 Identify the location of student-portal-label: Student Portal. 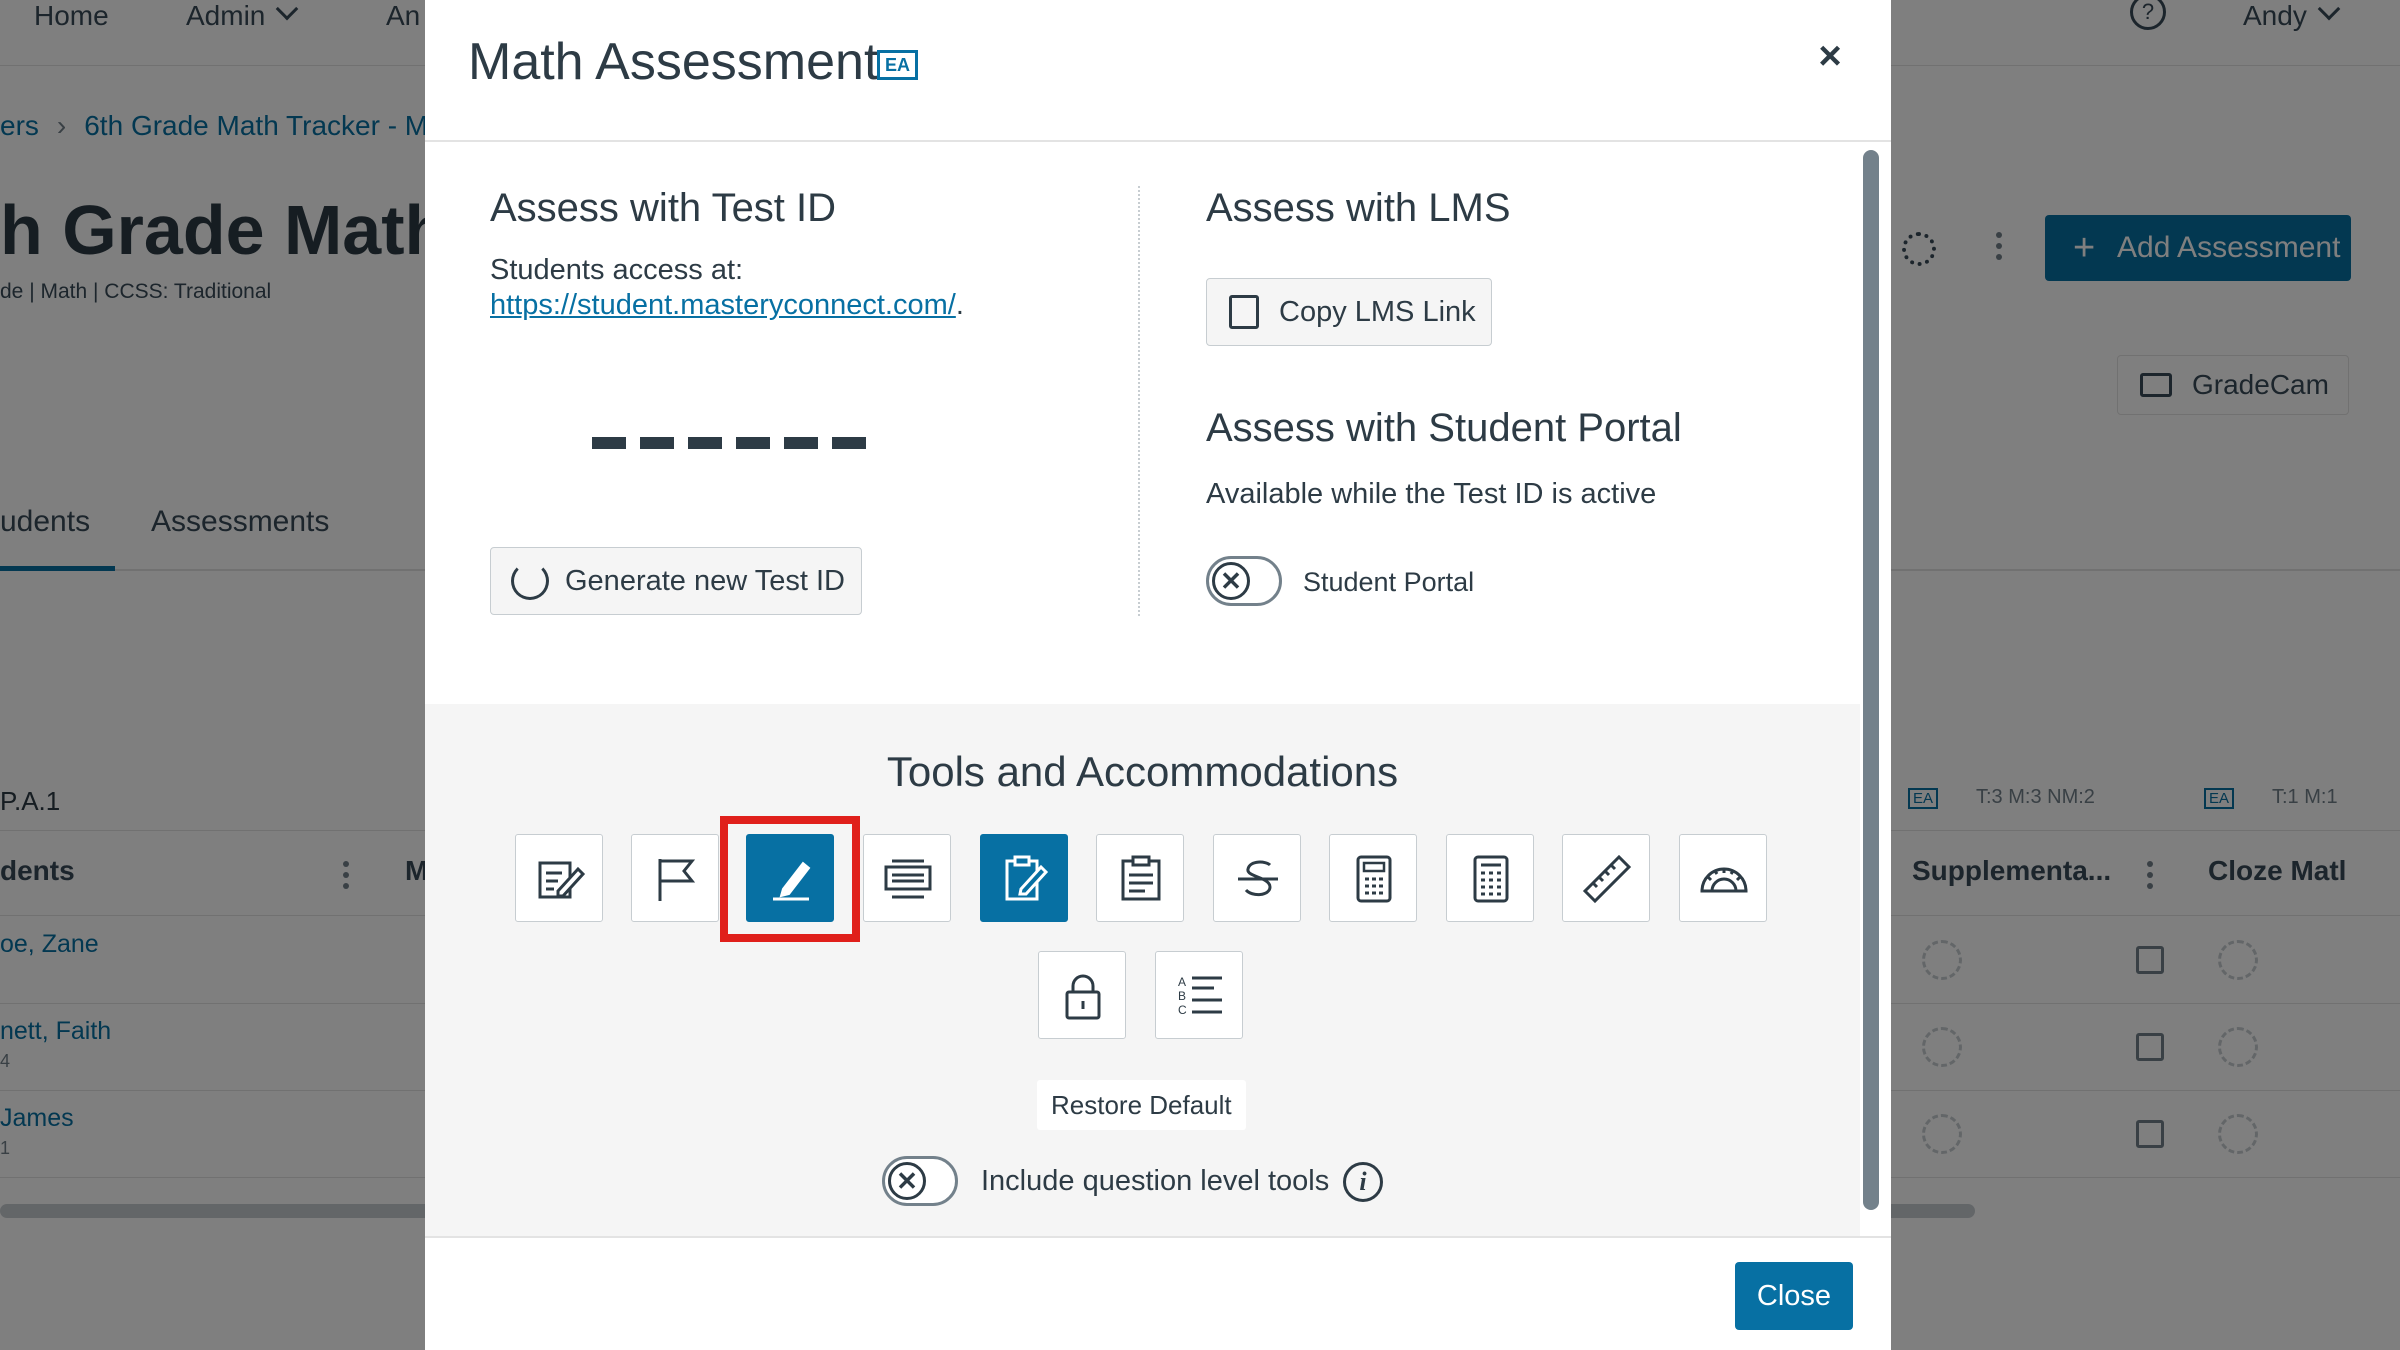
(1389, 582).